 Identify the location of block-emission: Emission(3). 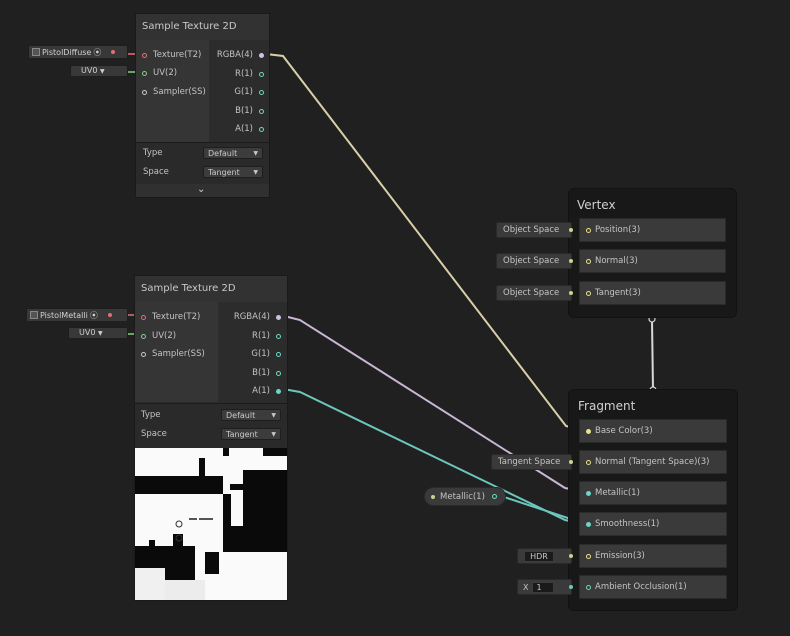
(653, 556).